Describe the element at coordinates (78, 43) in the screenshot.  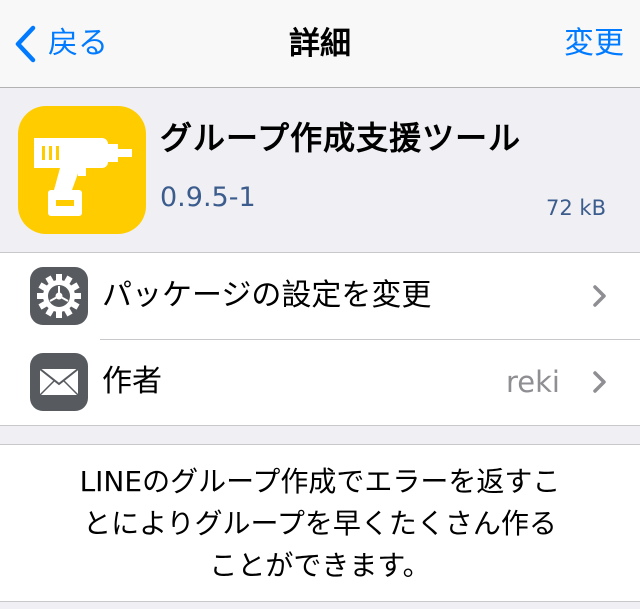
I see `back-button-label: 戻る` at that location.